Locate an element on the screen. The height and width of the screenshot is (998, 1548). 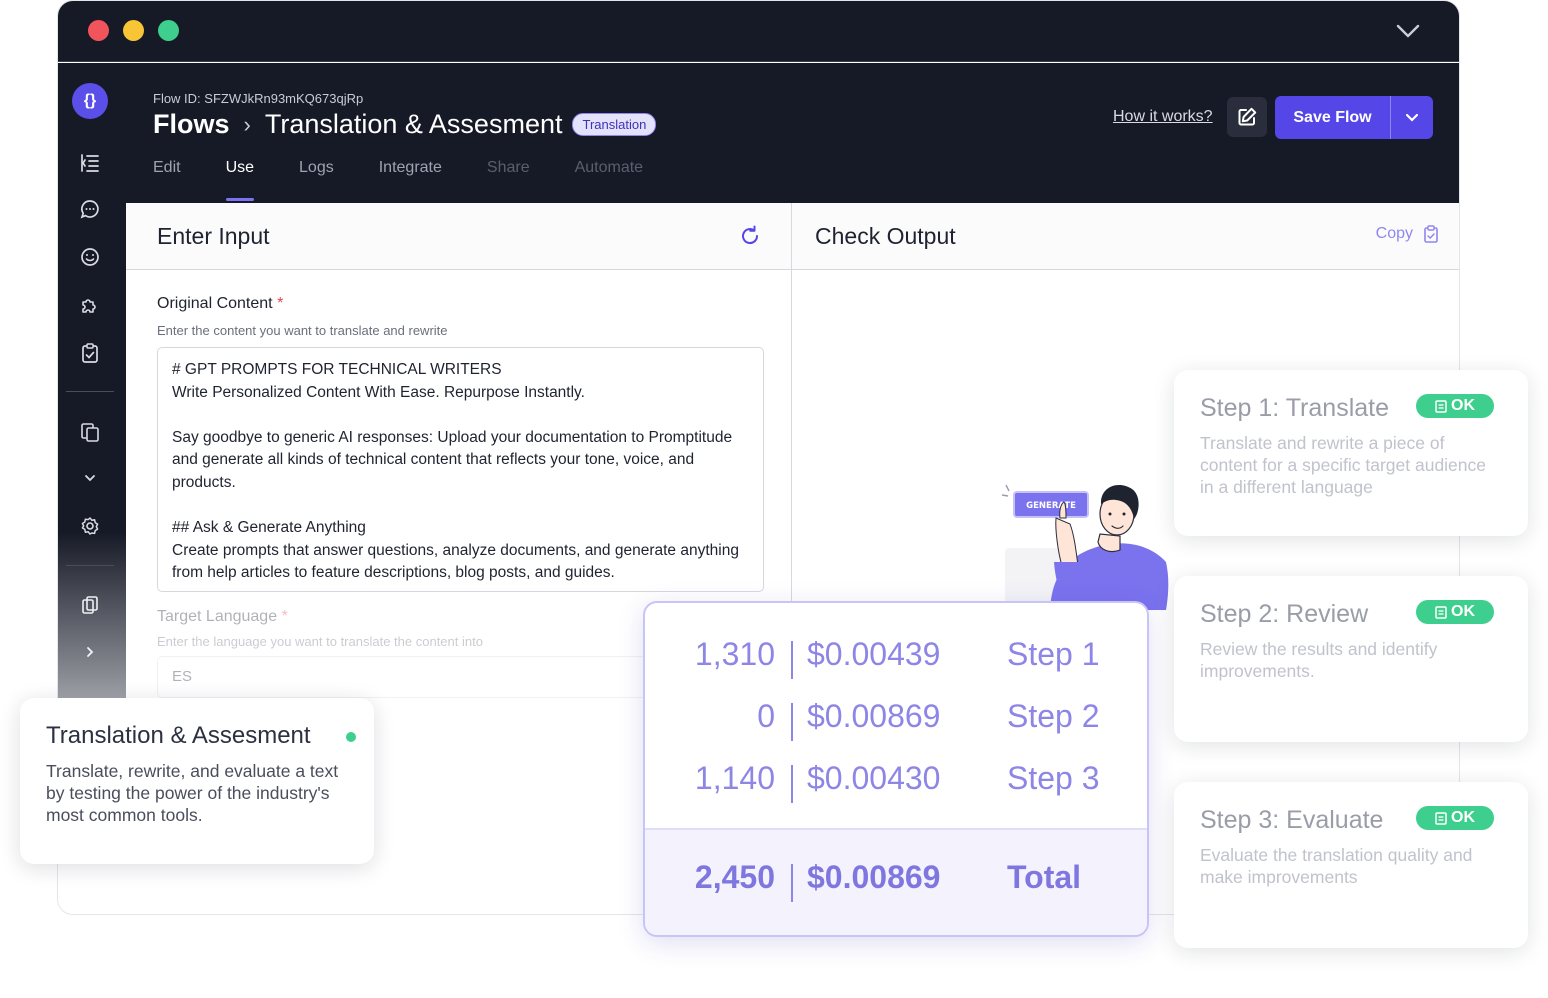
step-cost: $0.00869 is located at coordinates (874, 716).